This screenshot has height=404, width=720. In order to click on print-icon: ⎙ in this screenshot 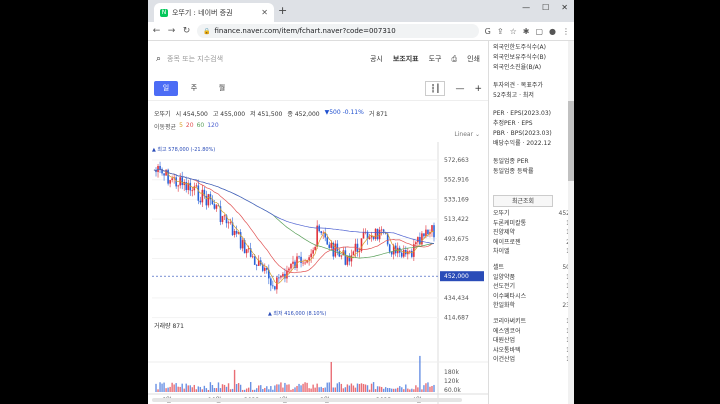, I will do `click(455, 59)`.